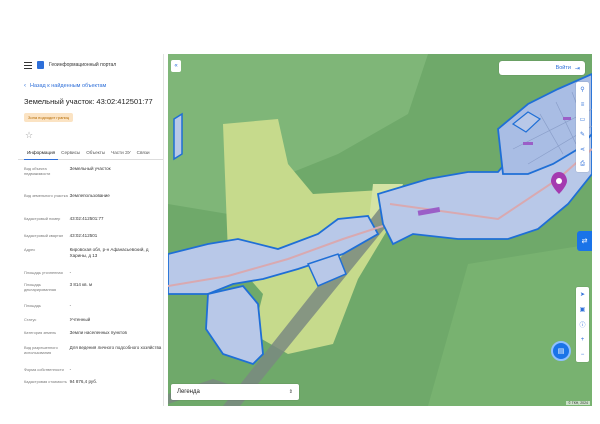 The image size is (600, 424). Describe the element at coordinates (90, 168) in the screenshot. I see `info-value: Земельный участок` at that location.